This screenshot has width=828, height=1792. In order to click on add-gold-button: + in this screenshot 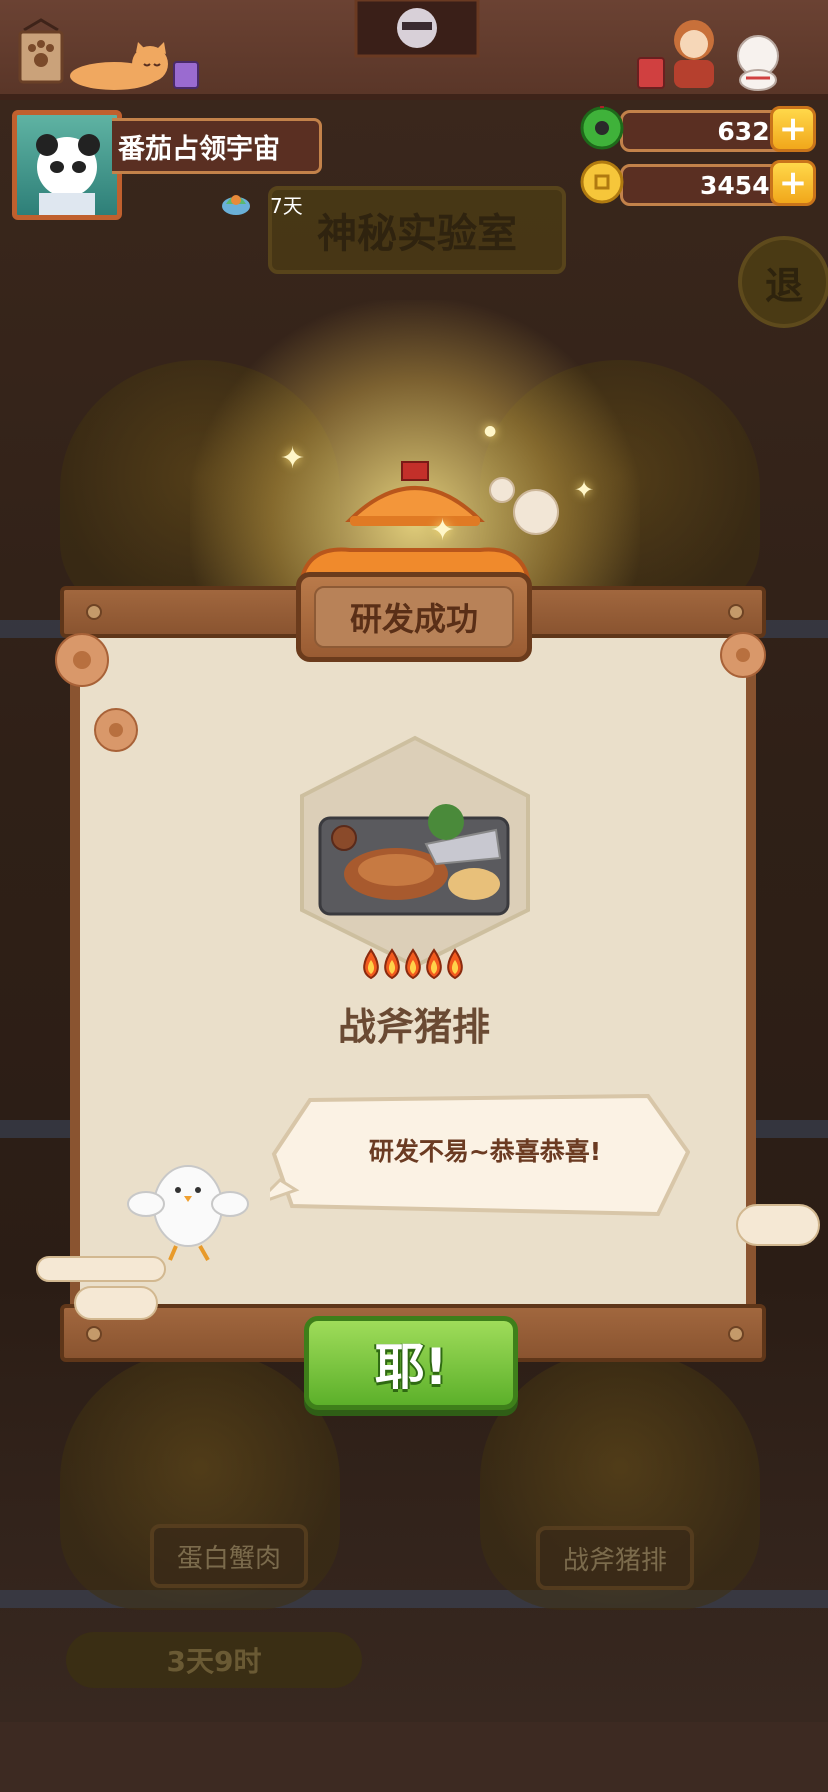, I will do `click(793, 183)`.